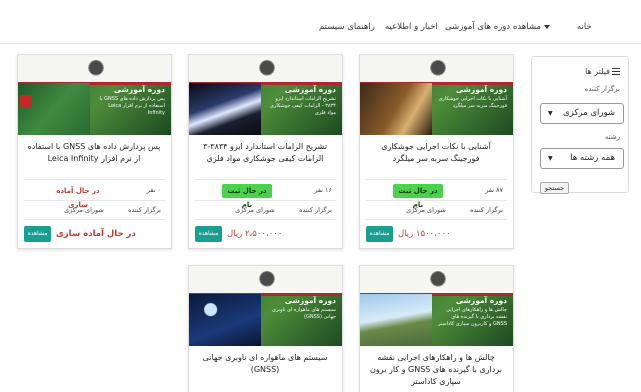  Describe the element at coordinates (255, 234) in the screenshot. I see `course-price: ۲،۵۰۰،۰۰۰ ریال` at that location.